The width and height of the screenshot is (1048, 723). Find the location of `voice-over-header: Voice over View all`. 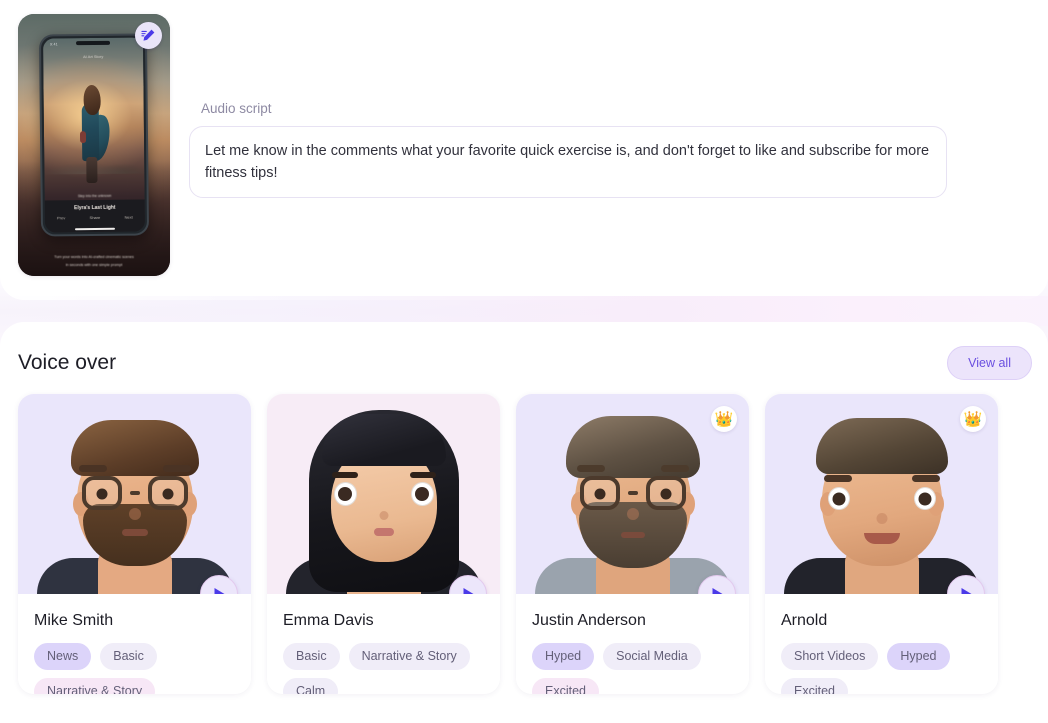

voice-over-header: Voice over View all is located at coordinates (525, 363).